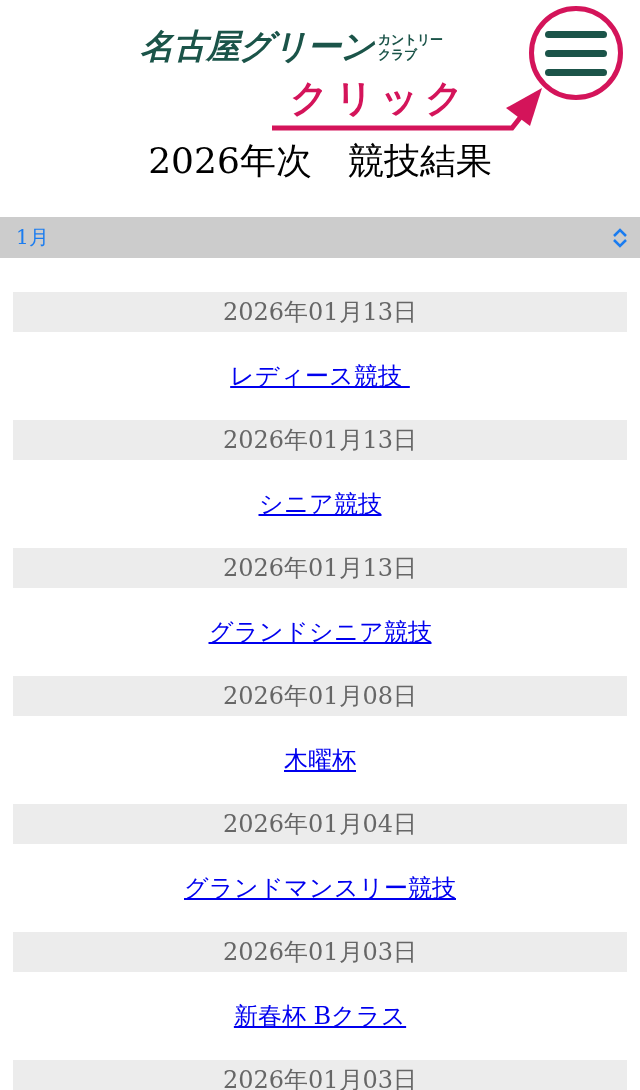  Describe the element at coordinates (320, 696) in the screenshot. I see `date-header: 2026年01月08日` at that location.